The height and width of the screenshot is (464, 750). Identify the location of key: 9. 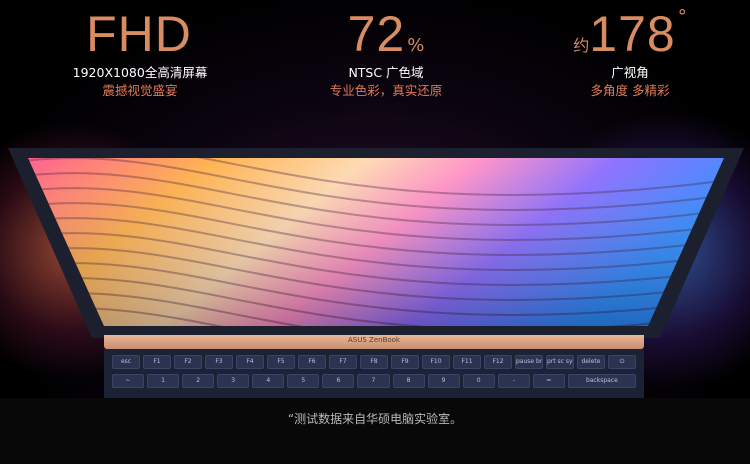
(443, 381).